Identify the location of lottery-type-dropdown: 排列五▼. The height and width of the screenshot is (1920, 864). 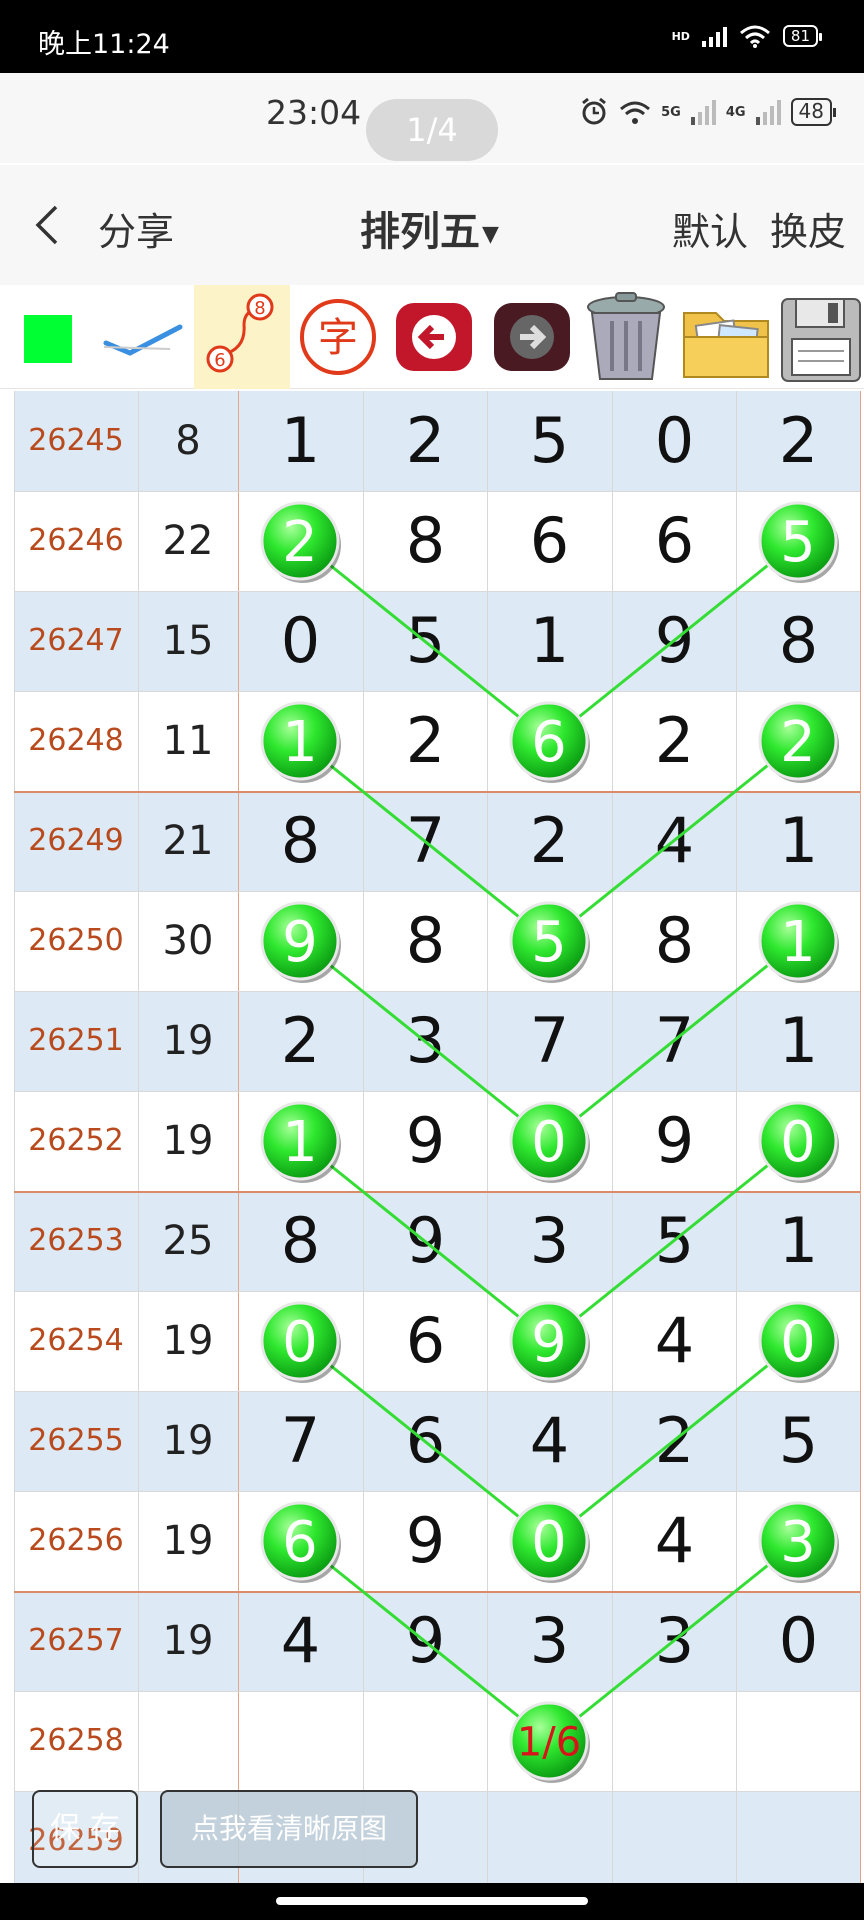
(429, 228).